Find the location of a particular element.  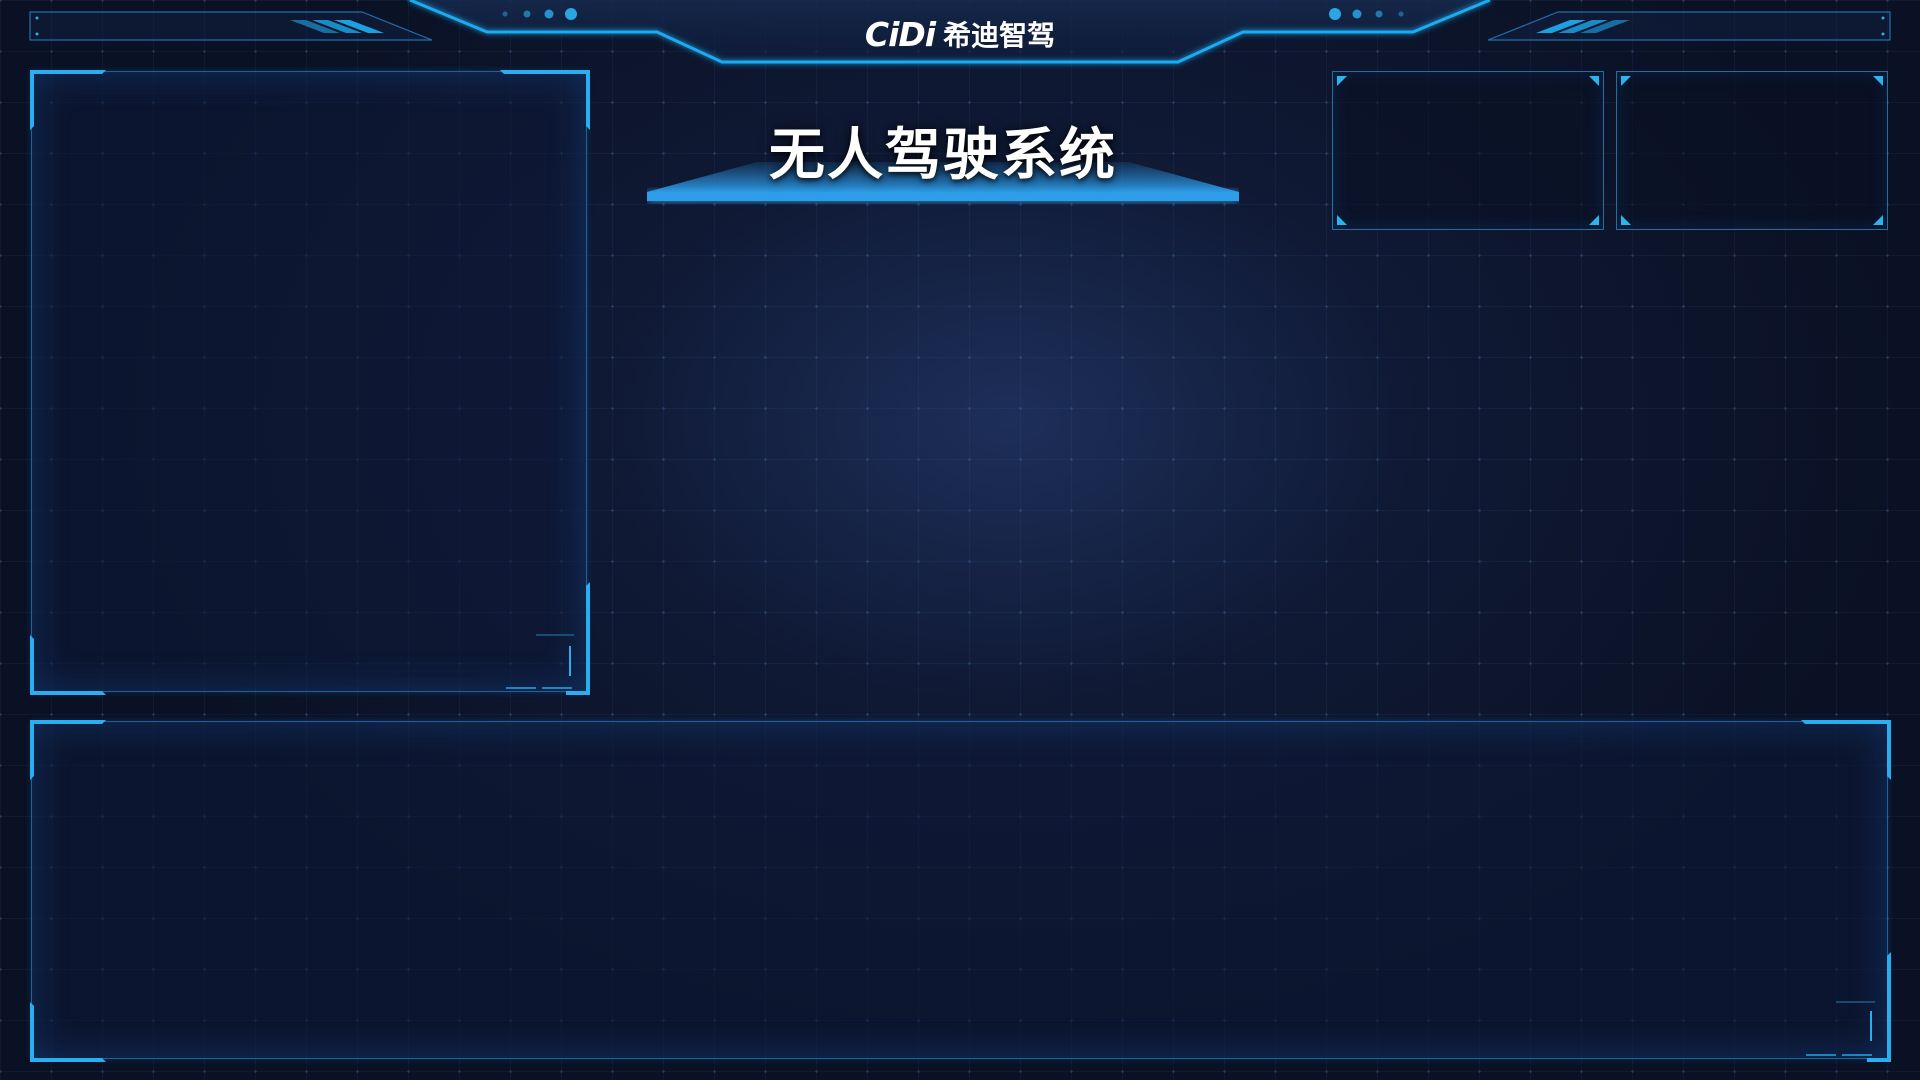

logo-mark-icon: CiDi is located at coordinates (900, 34).